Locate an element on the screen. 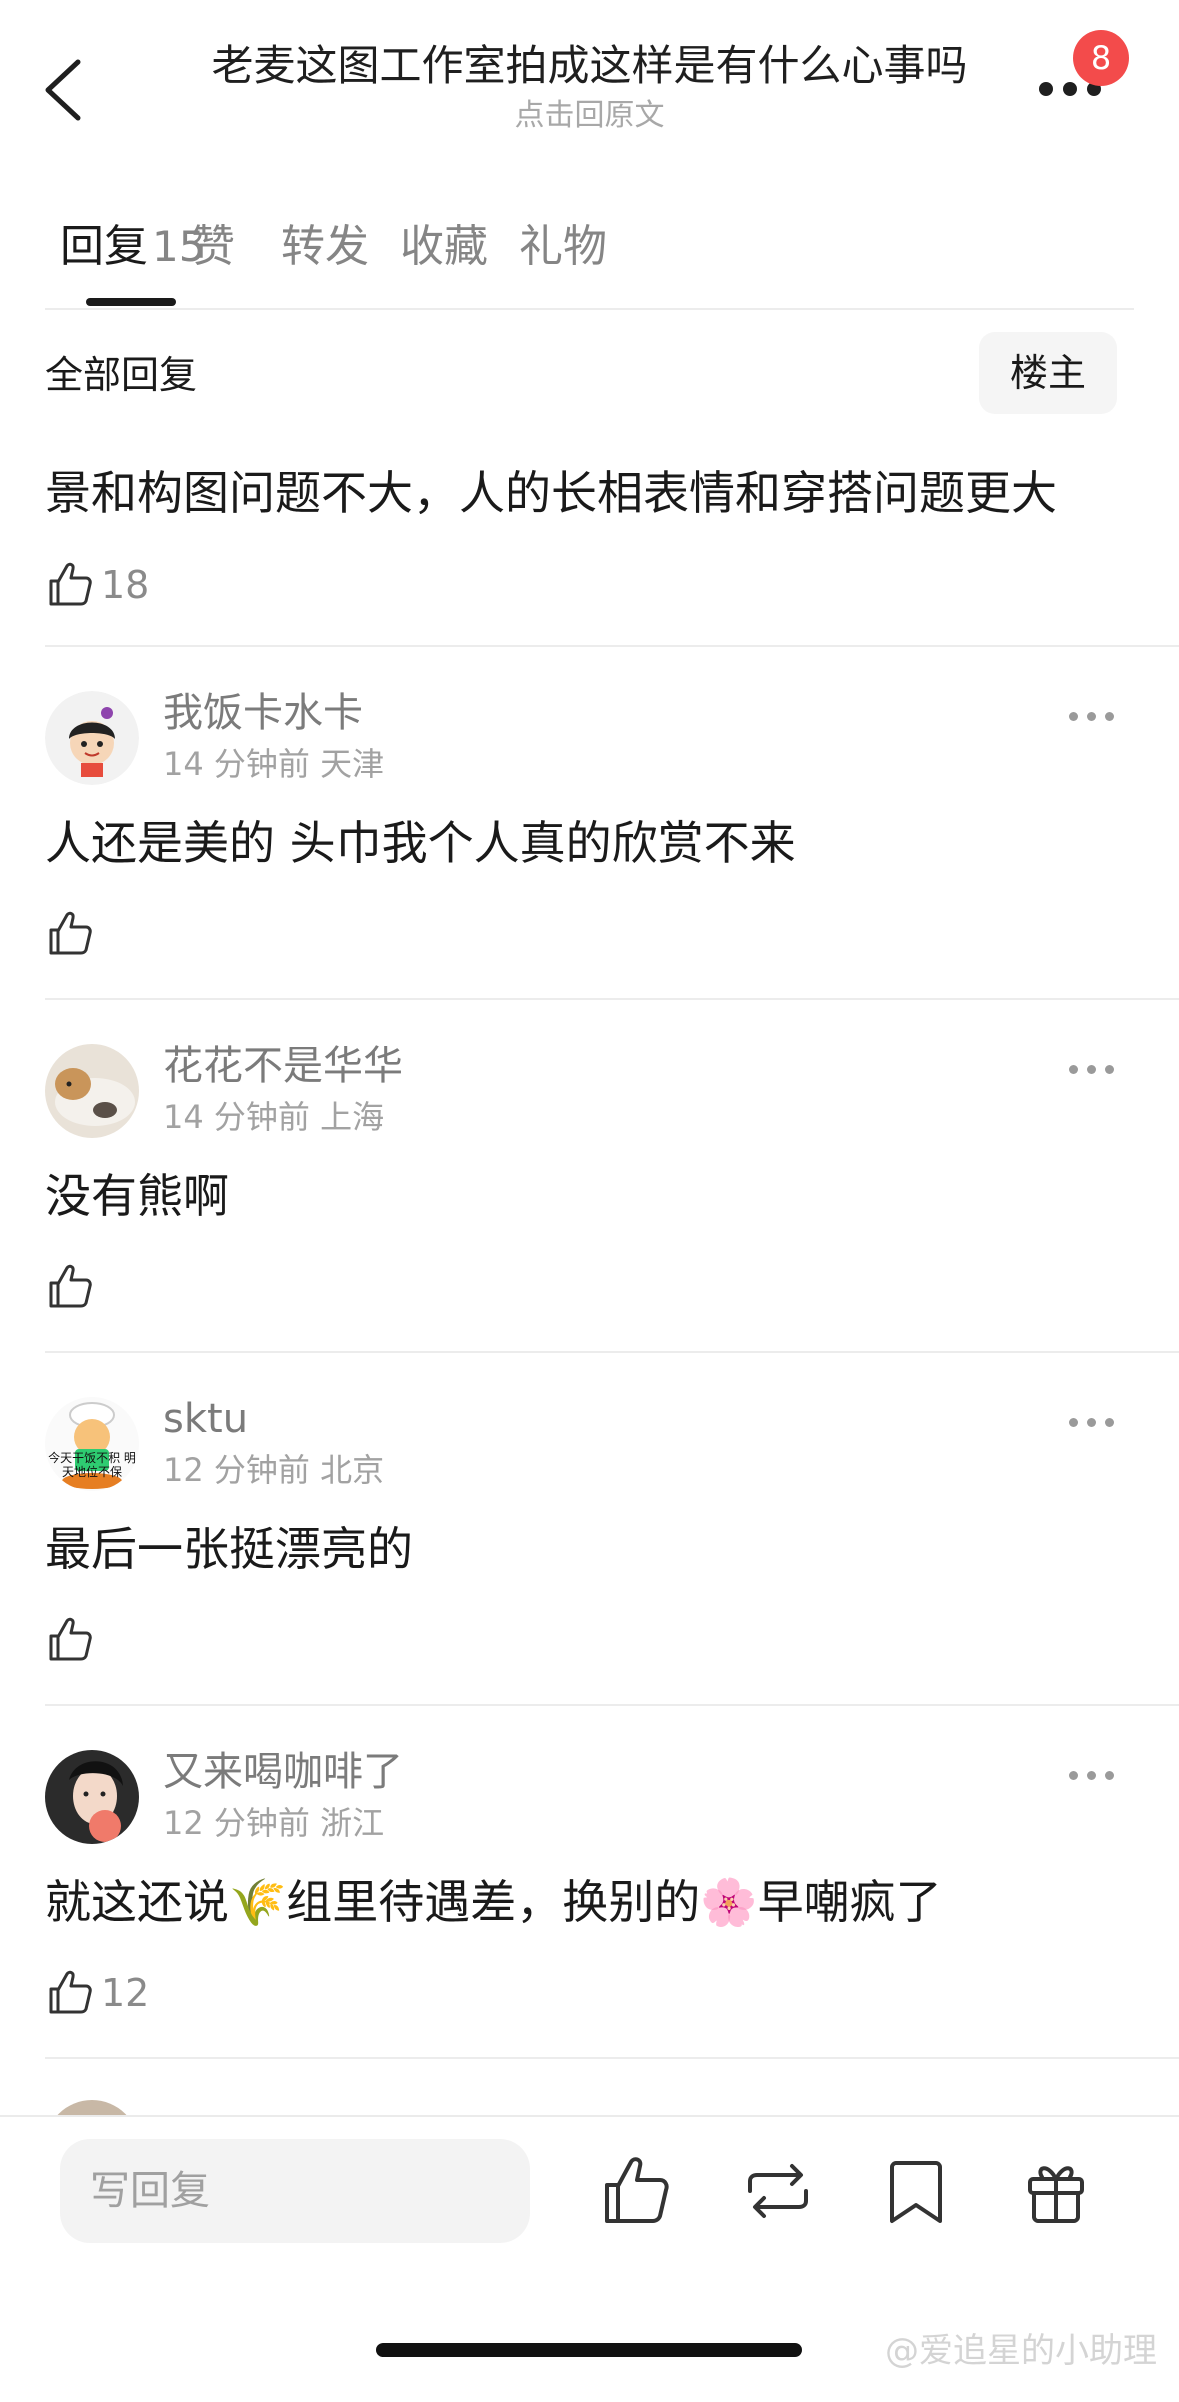  bookmark-button is located at coordinates (916, 2191).